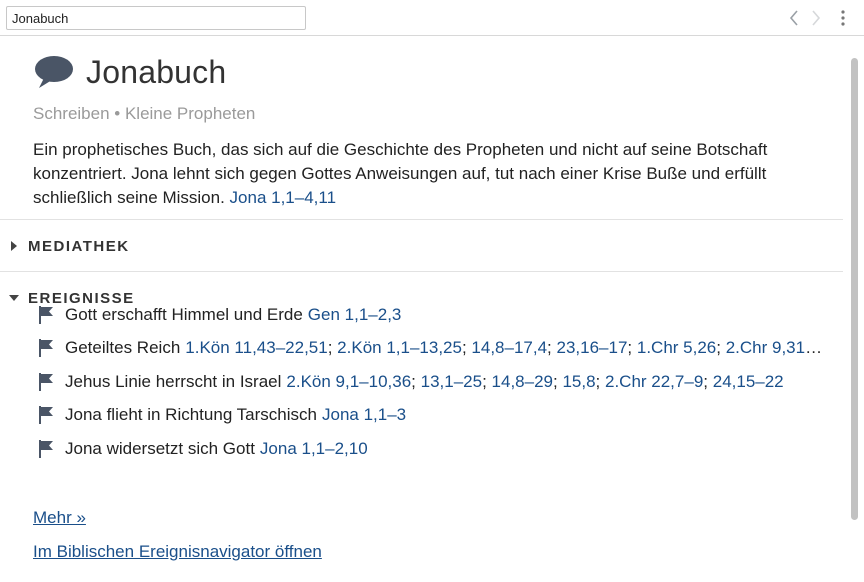  I want to click on event-name: Jona flieht in Richtung Tarschisch, so click(191, 415).